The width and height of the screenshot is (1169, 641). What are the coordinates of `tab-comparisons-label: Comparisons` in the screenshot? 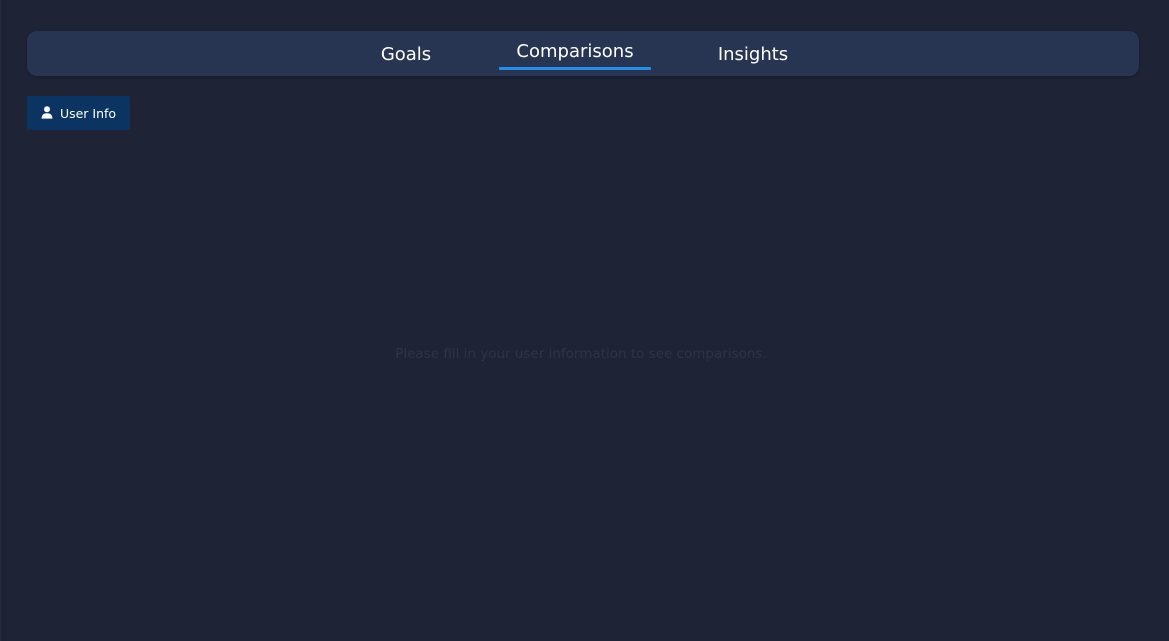 It's located at (575, 51).